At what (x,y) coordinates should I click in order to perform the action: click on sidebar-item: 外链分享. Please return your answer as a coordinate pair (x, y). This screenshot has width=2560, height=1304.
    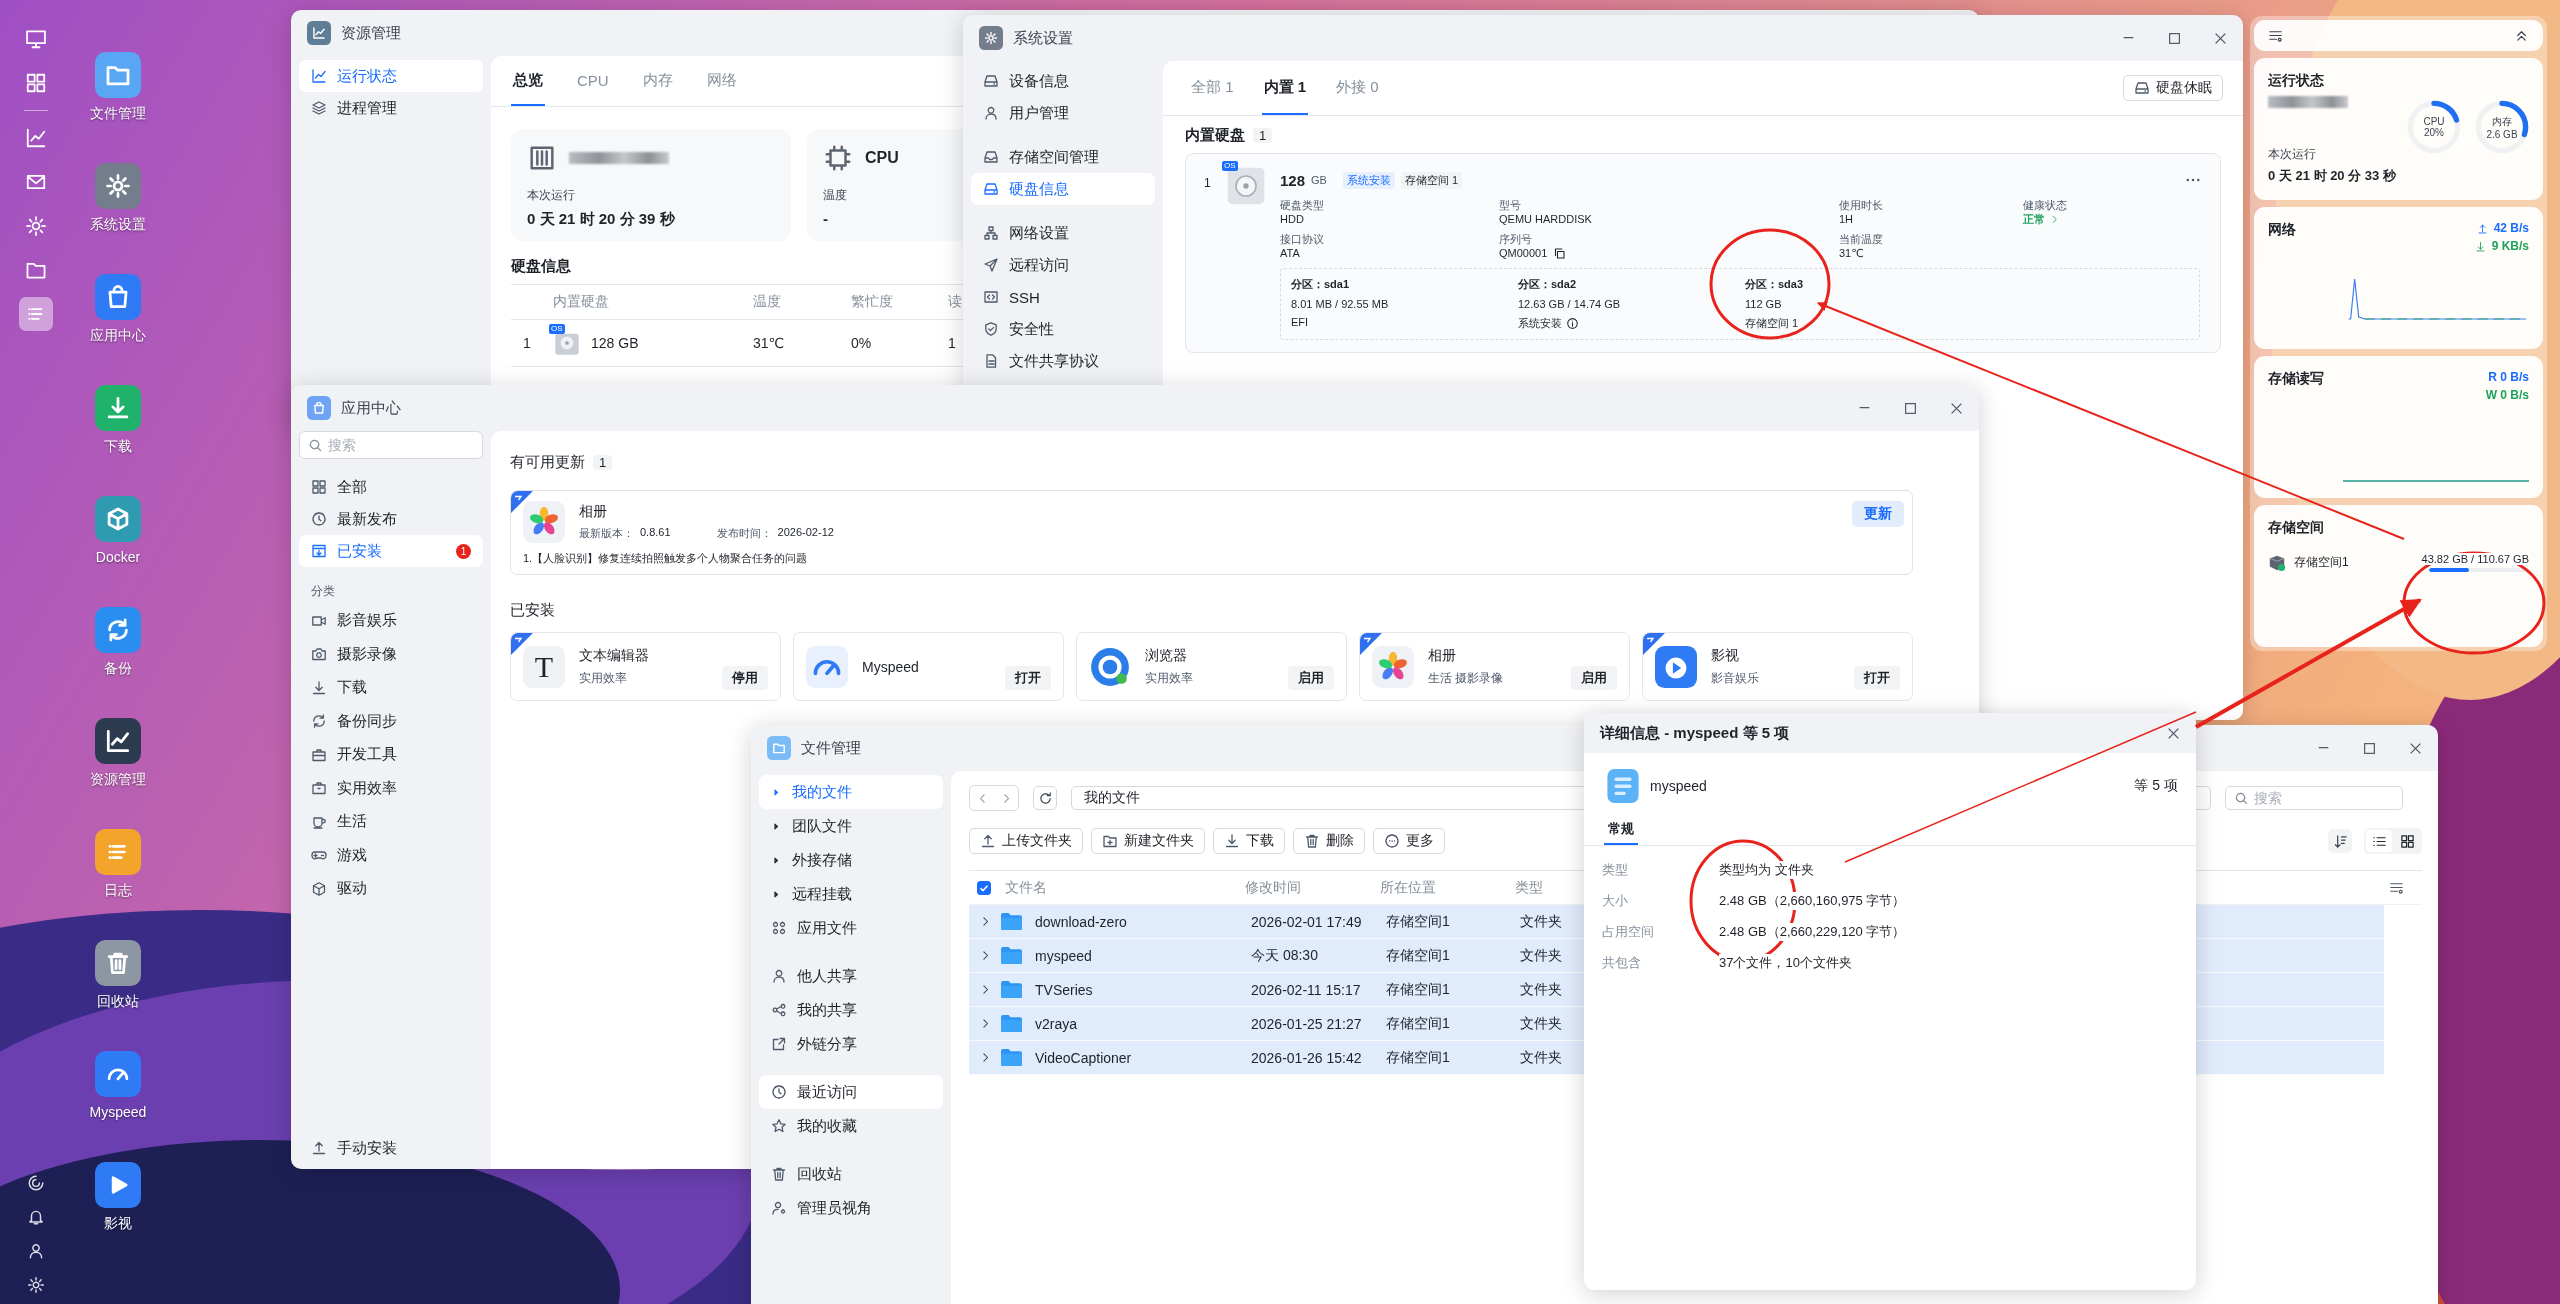
    Looking at the image, I should click on (851, 1044).